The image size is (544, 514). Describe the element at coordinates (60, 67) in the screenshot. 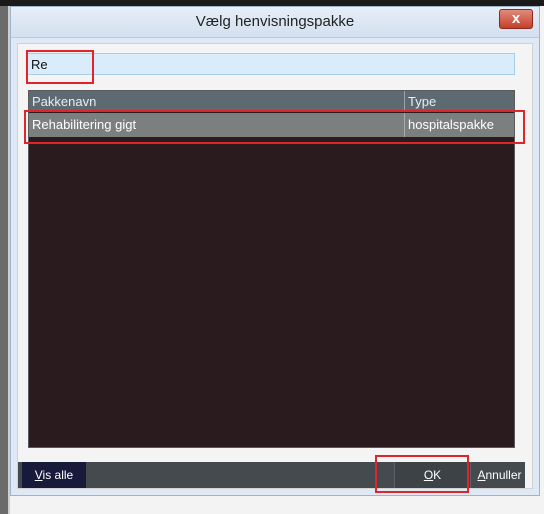

I see `search-highlight-box` at that location.